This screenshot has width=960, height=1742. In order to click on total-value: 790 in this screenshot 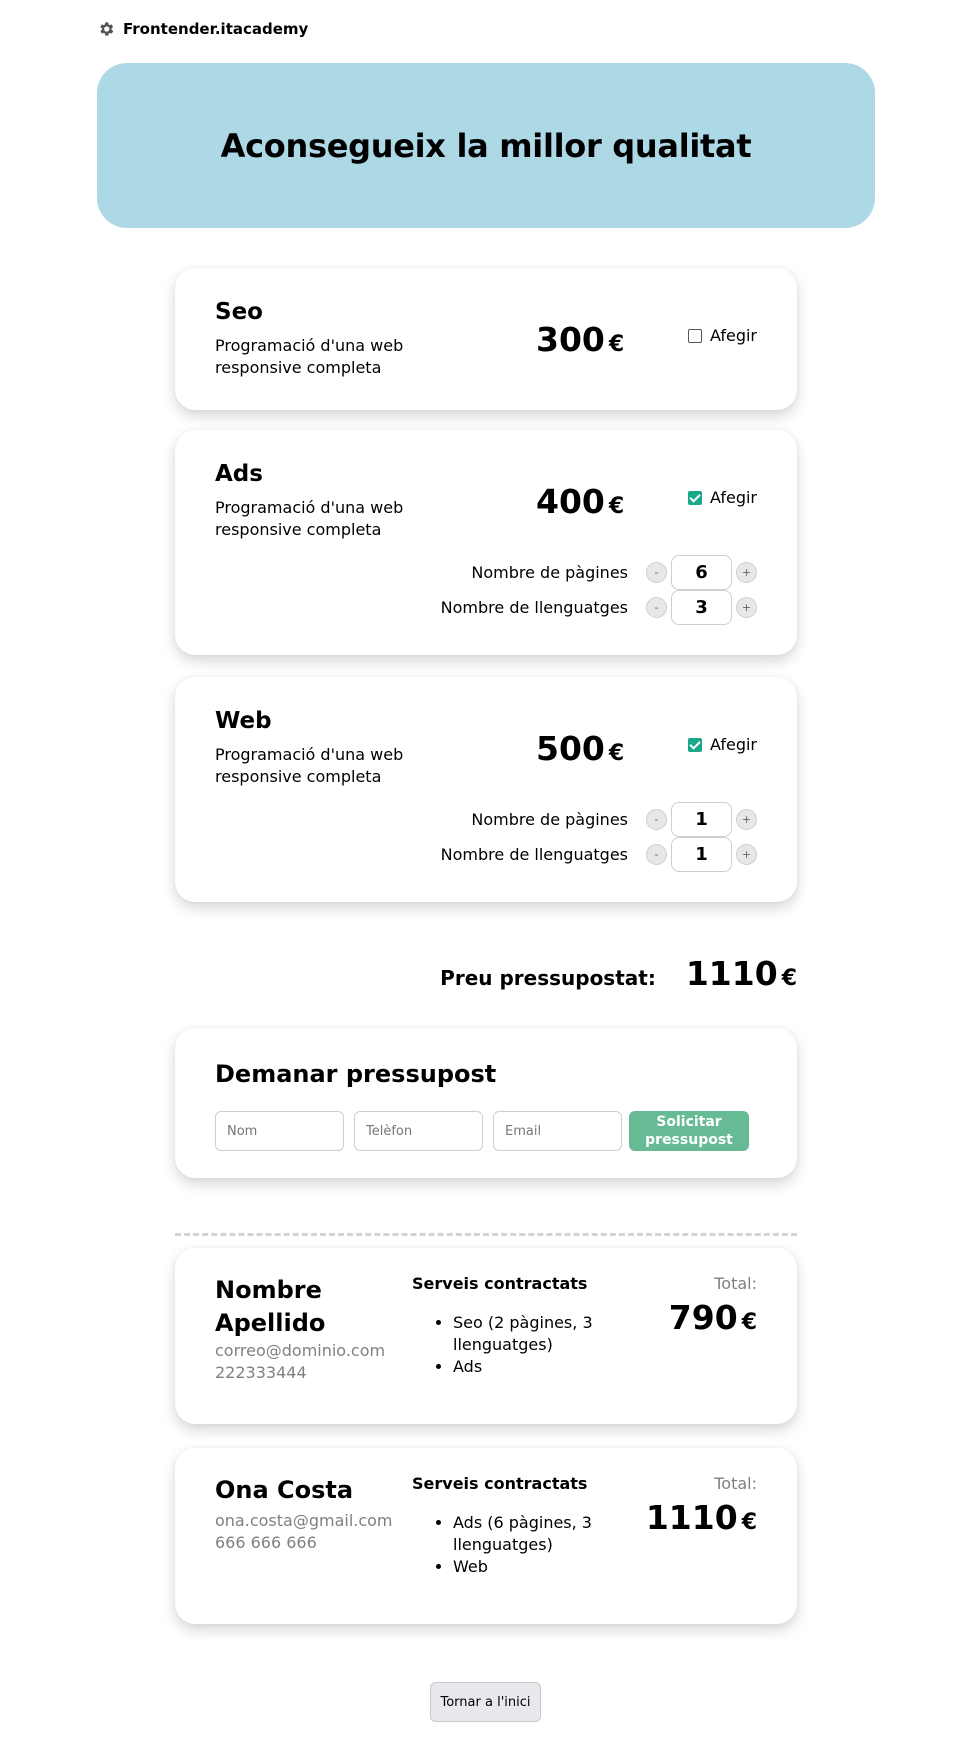, I will do `click(703, 1317)`.